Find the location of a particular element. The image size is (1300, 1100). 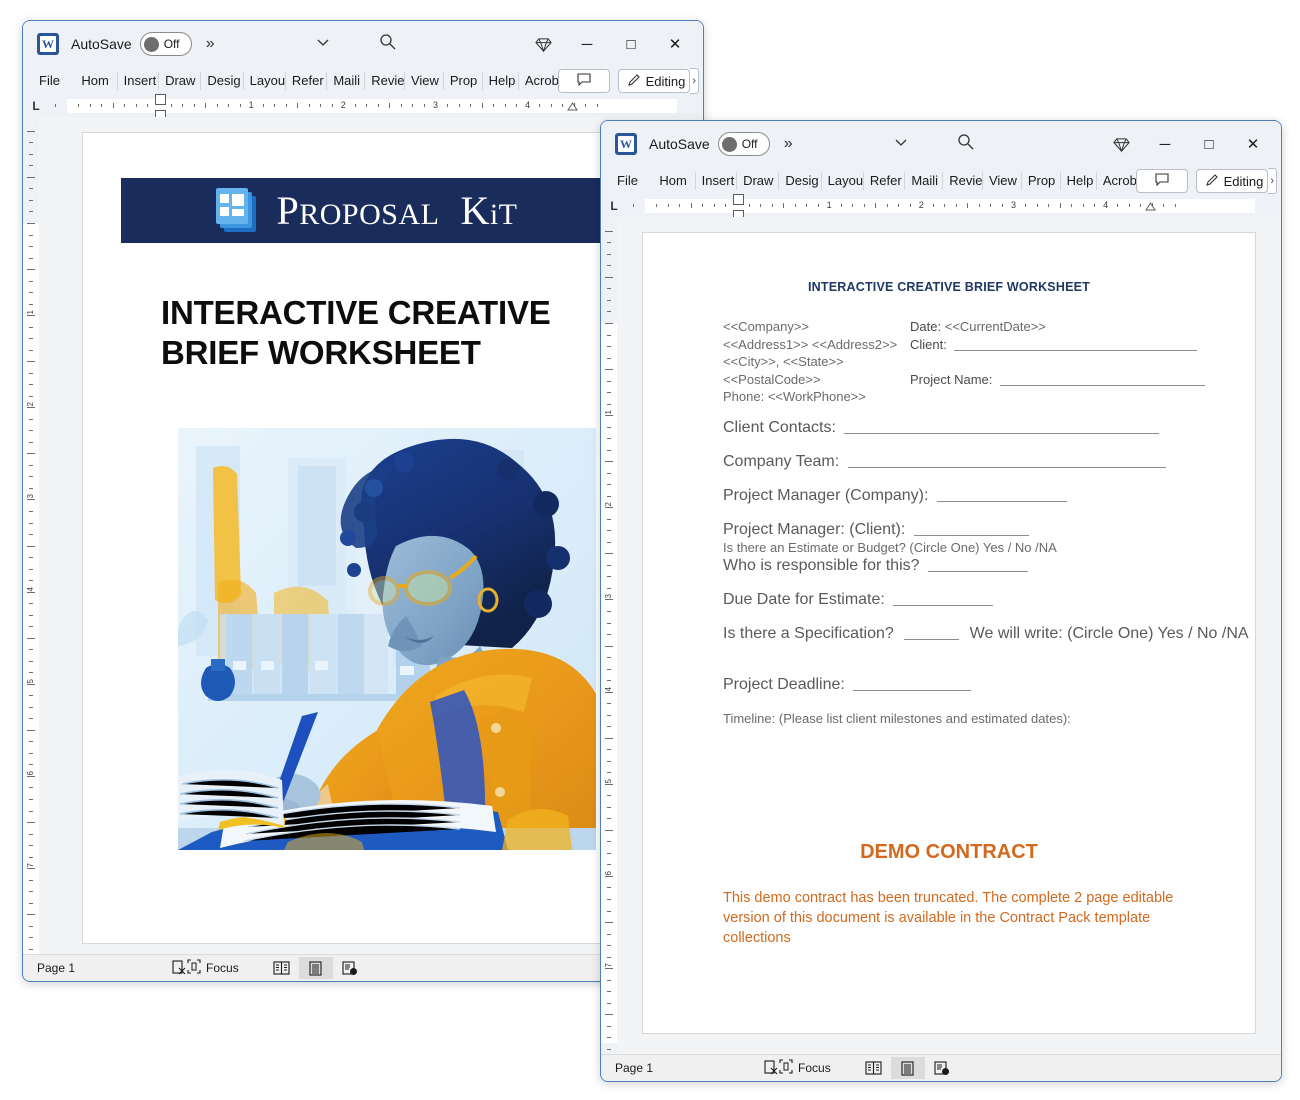

tab-file-2: File is located at coordinates (632, 181).